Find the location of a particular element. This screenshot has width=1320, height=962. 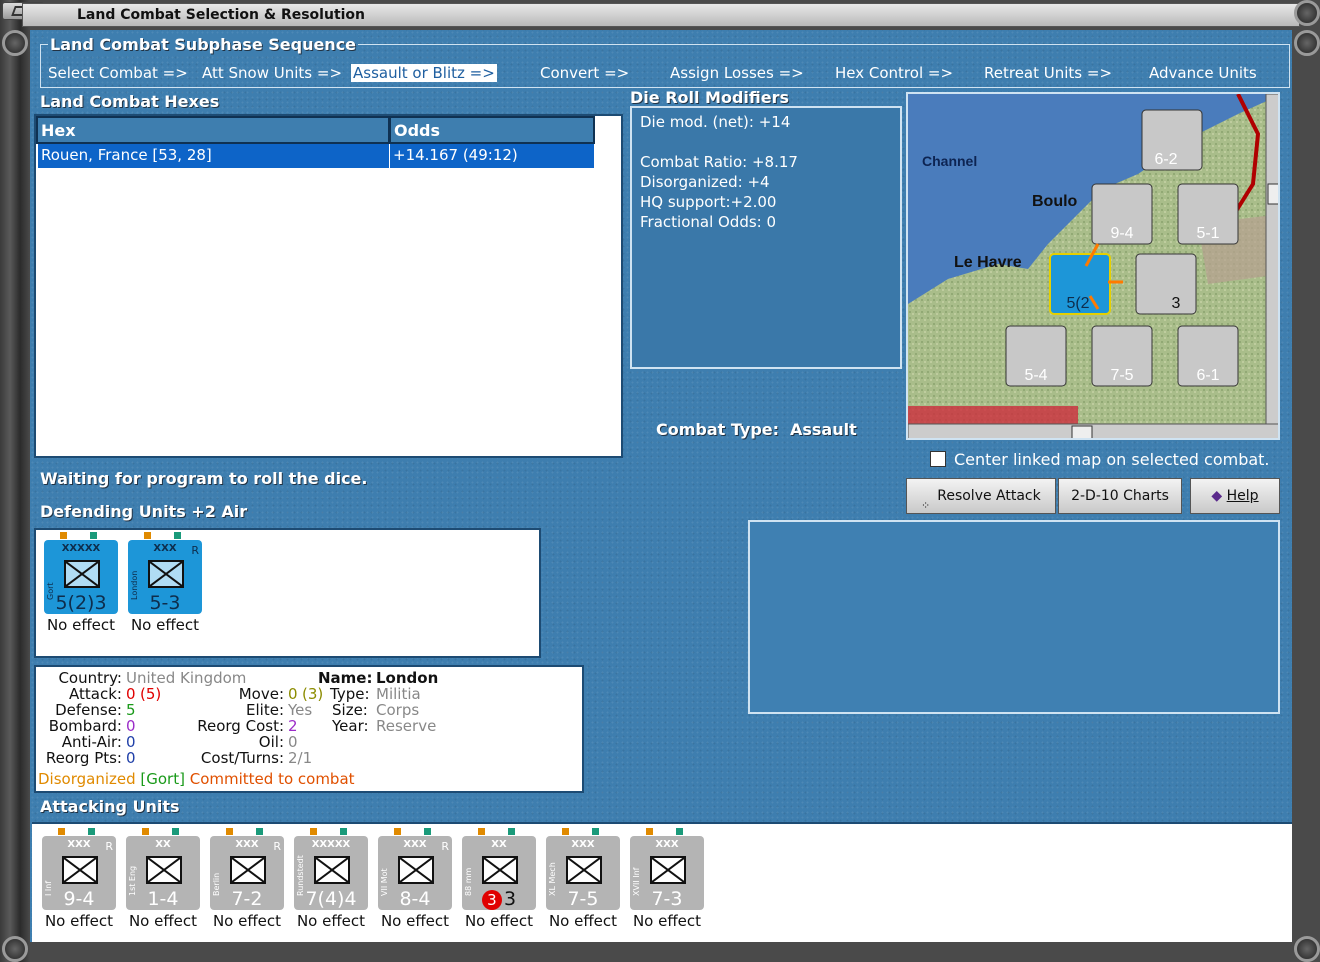

resolve-attack-button: ⁘ Resolve Attack is located at coordinates (981, 496).